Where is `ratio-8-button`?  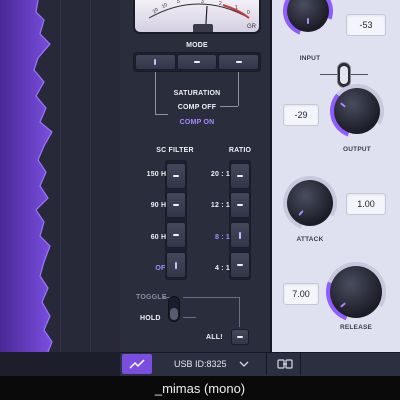
ratio-8-button is located at coordinates (240, 235).